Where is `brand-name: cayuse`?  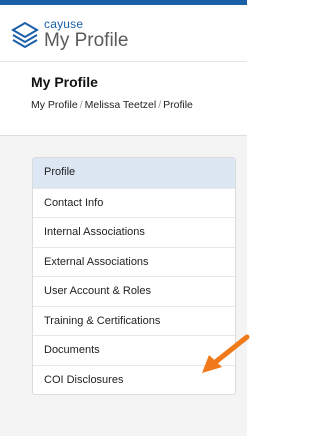 brand-name: cayuse is located at coordinates (64, 24).